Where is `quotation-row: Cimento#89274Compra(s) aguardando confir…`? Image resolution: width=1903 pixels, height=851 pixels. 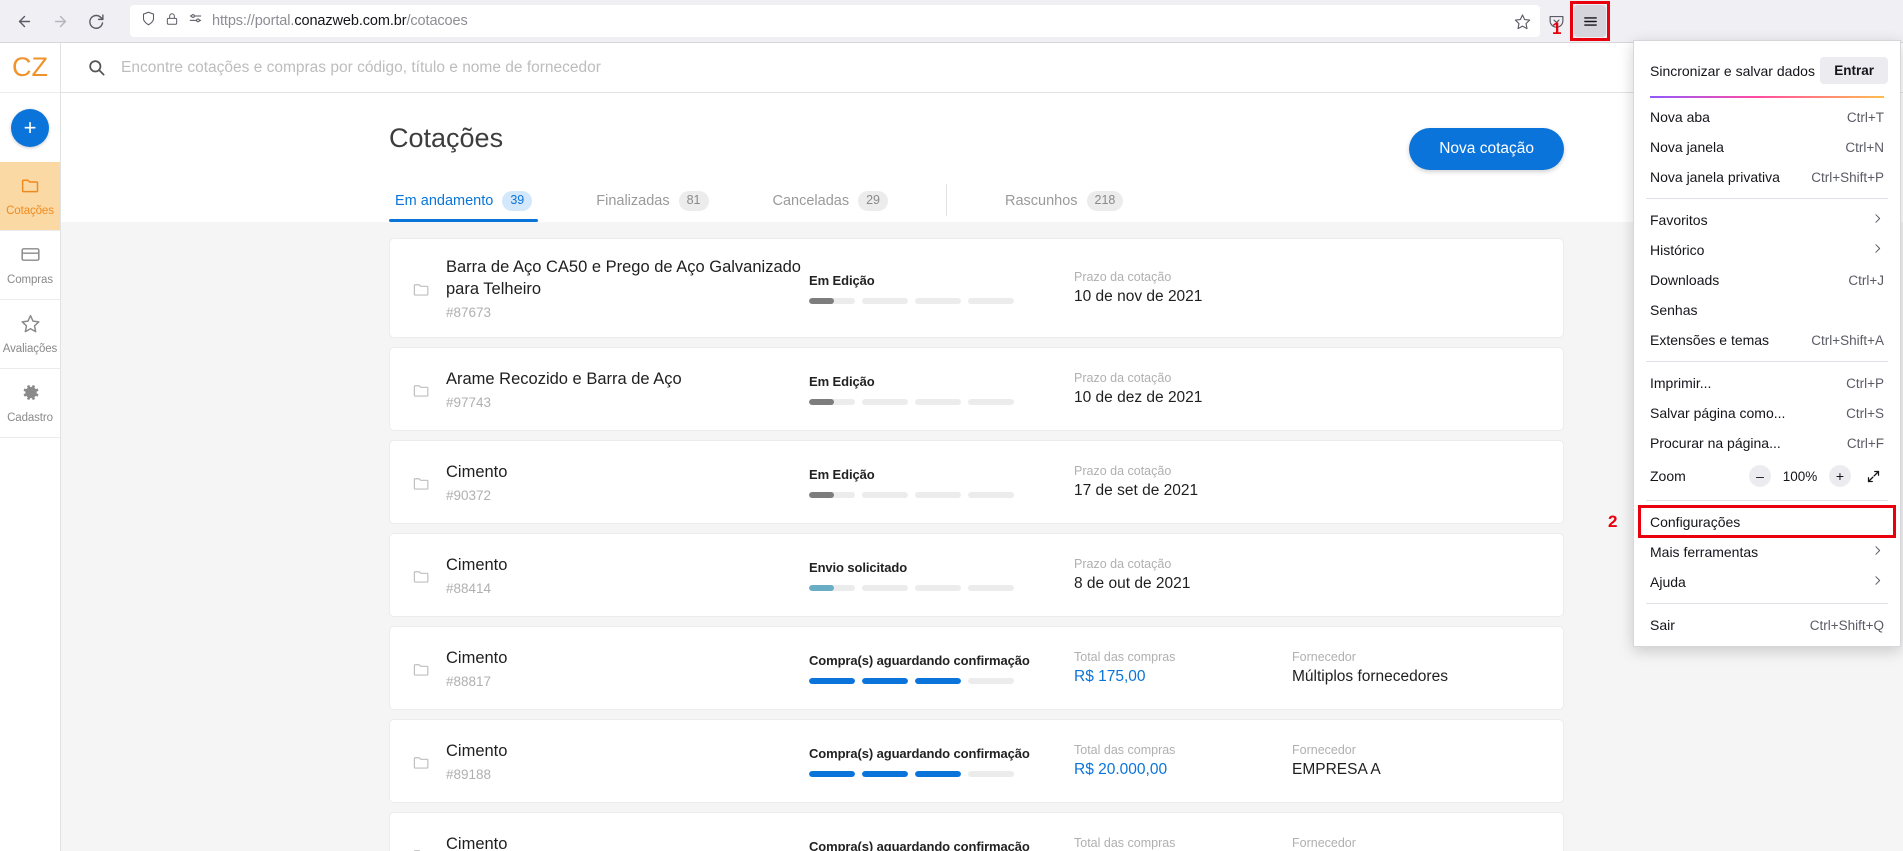
quotation-row: Cimento#89274Compra(s) aguardando confir… is located at coordinates (976, 831).